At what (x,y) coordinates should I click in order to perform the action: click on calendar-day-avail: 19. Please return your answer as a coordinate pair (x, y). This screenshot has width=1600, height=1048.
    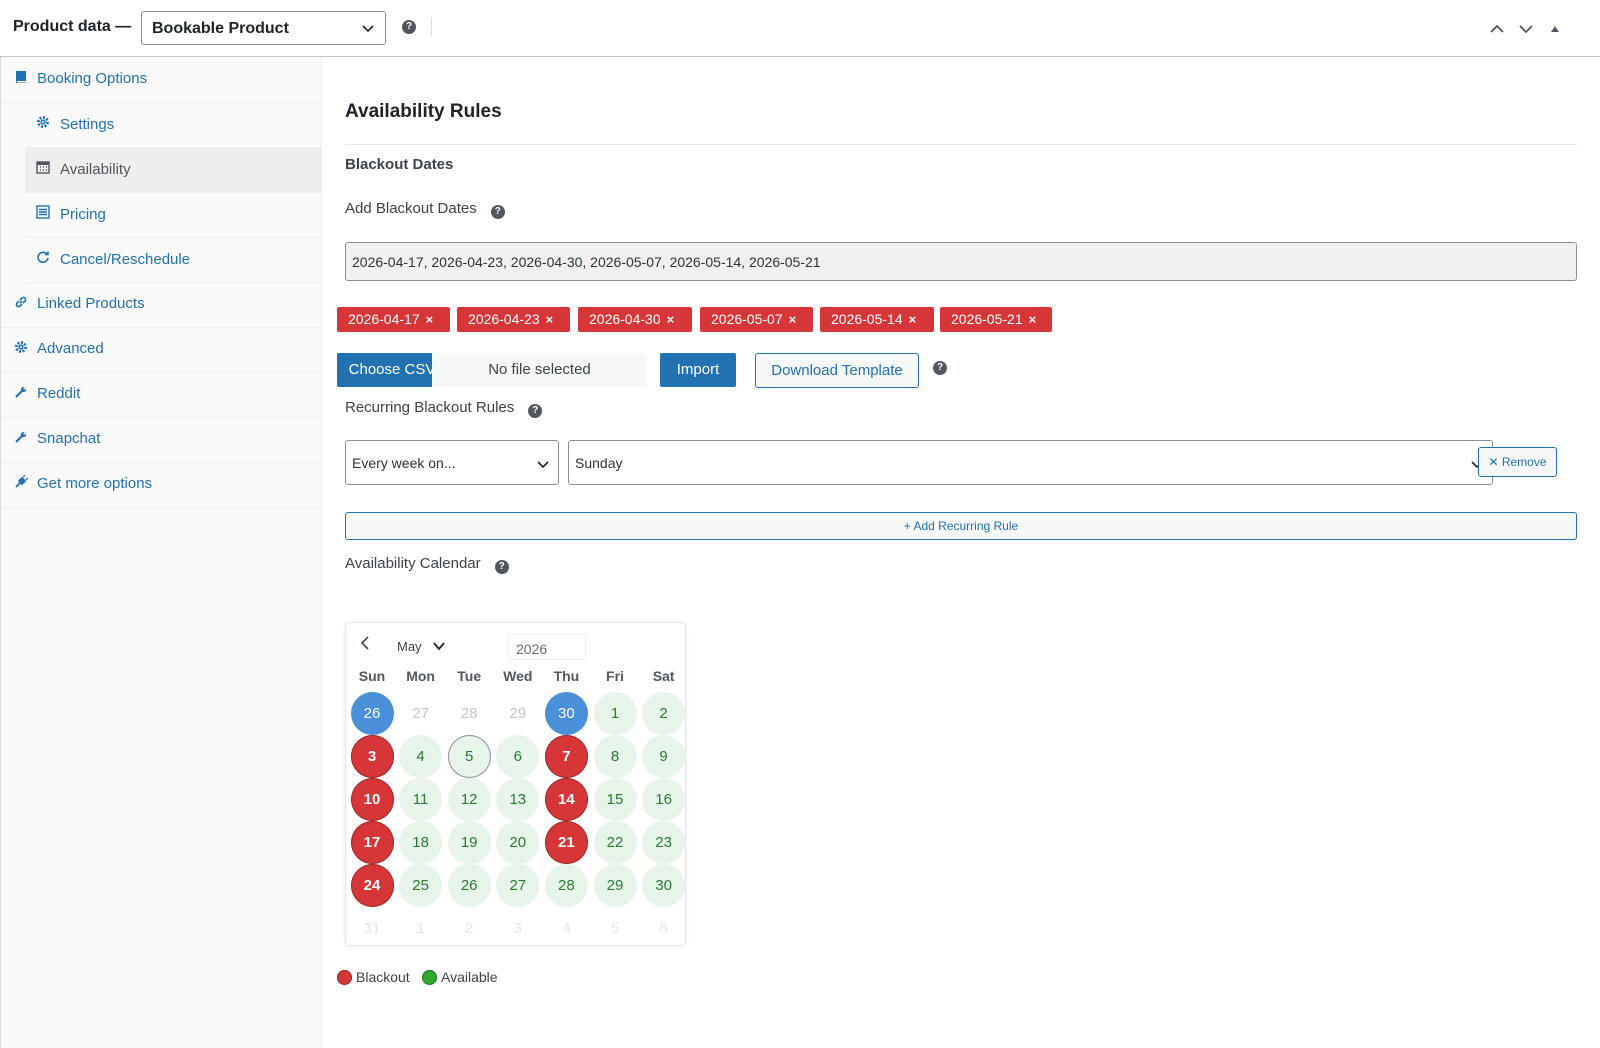
    Looking at the image, I should click on (469, 842).